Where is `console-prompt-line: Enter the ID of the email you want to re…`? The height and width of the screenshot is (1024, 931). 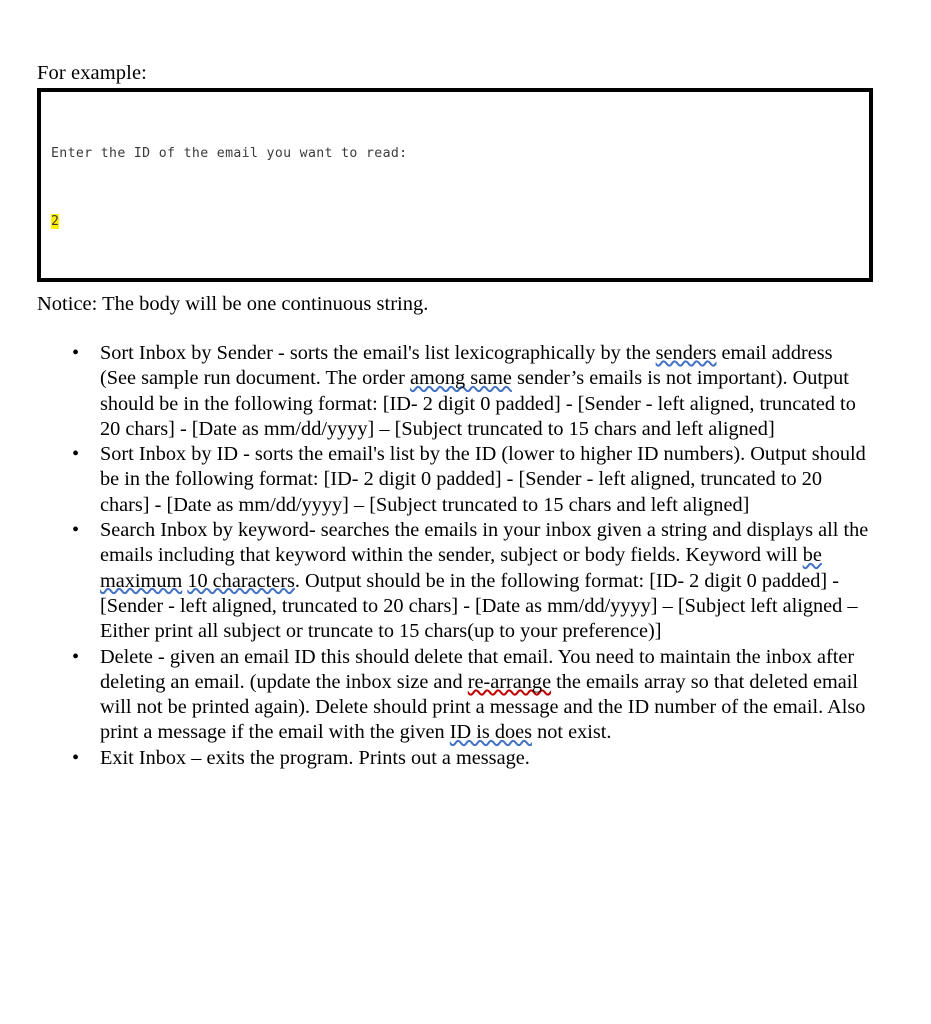 console-prompt-line: Enter the ID of the email you want to re… is located at coordinates (229, 153).